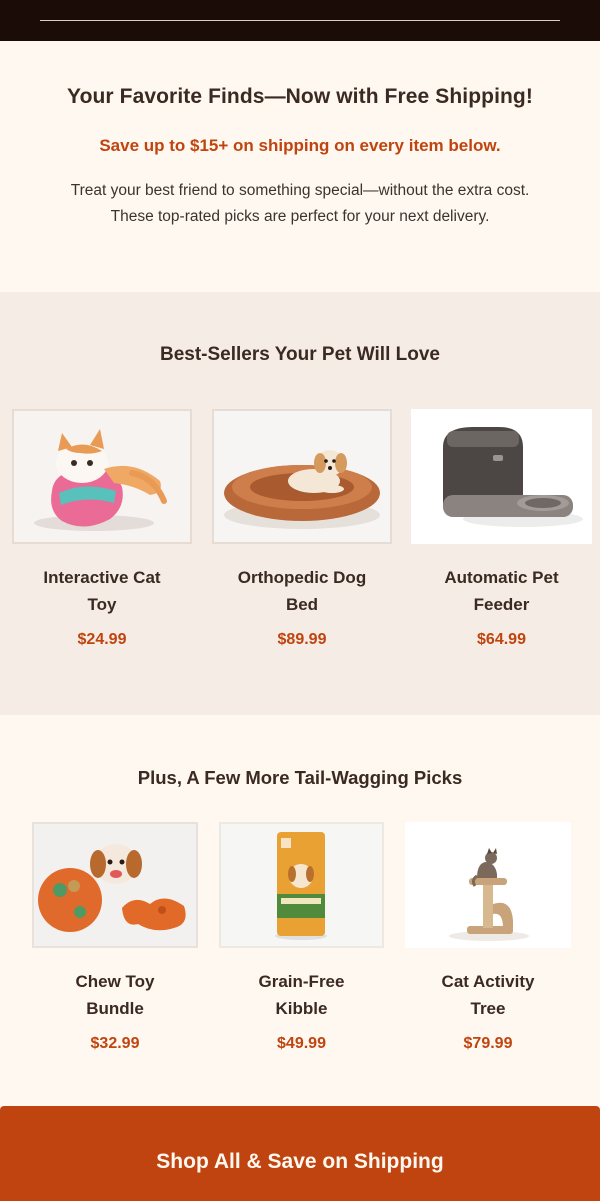 The image size is (600, 1201). I want to click on product-card-dog-bed: Orthopedic Dog Bed $89.99, so click(302, 529).